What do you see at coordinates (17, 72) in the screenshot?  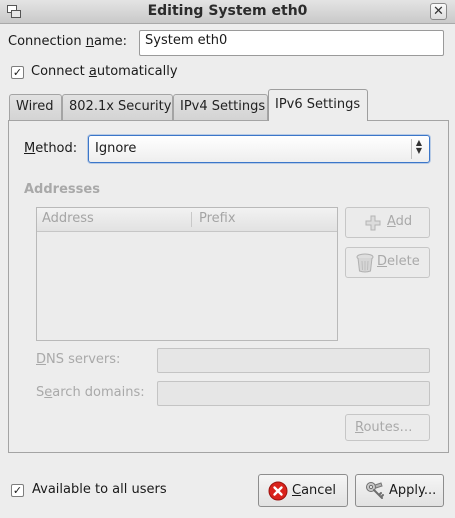 I see `connect-automatically-checkbox: ✓` at bounding box center [17, 72].